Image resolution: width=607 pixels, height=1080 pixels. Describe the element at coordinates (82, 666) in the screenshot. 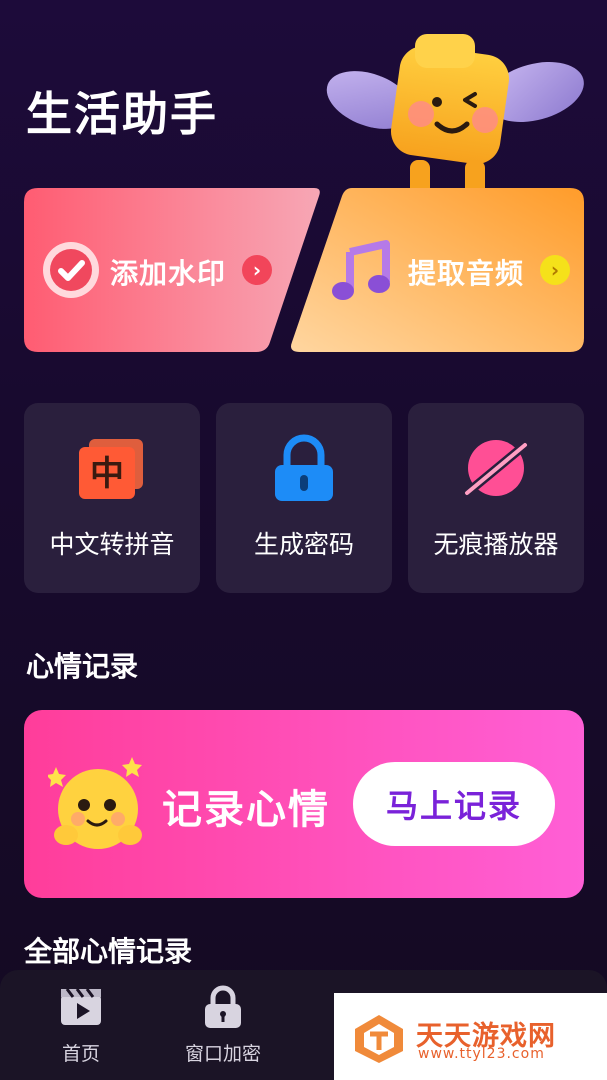

I see `mood-section-title: 心情记录` at that location.